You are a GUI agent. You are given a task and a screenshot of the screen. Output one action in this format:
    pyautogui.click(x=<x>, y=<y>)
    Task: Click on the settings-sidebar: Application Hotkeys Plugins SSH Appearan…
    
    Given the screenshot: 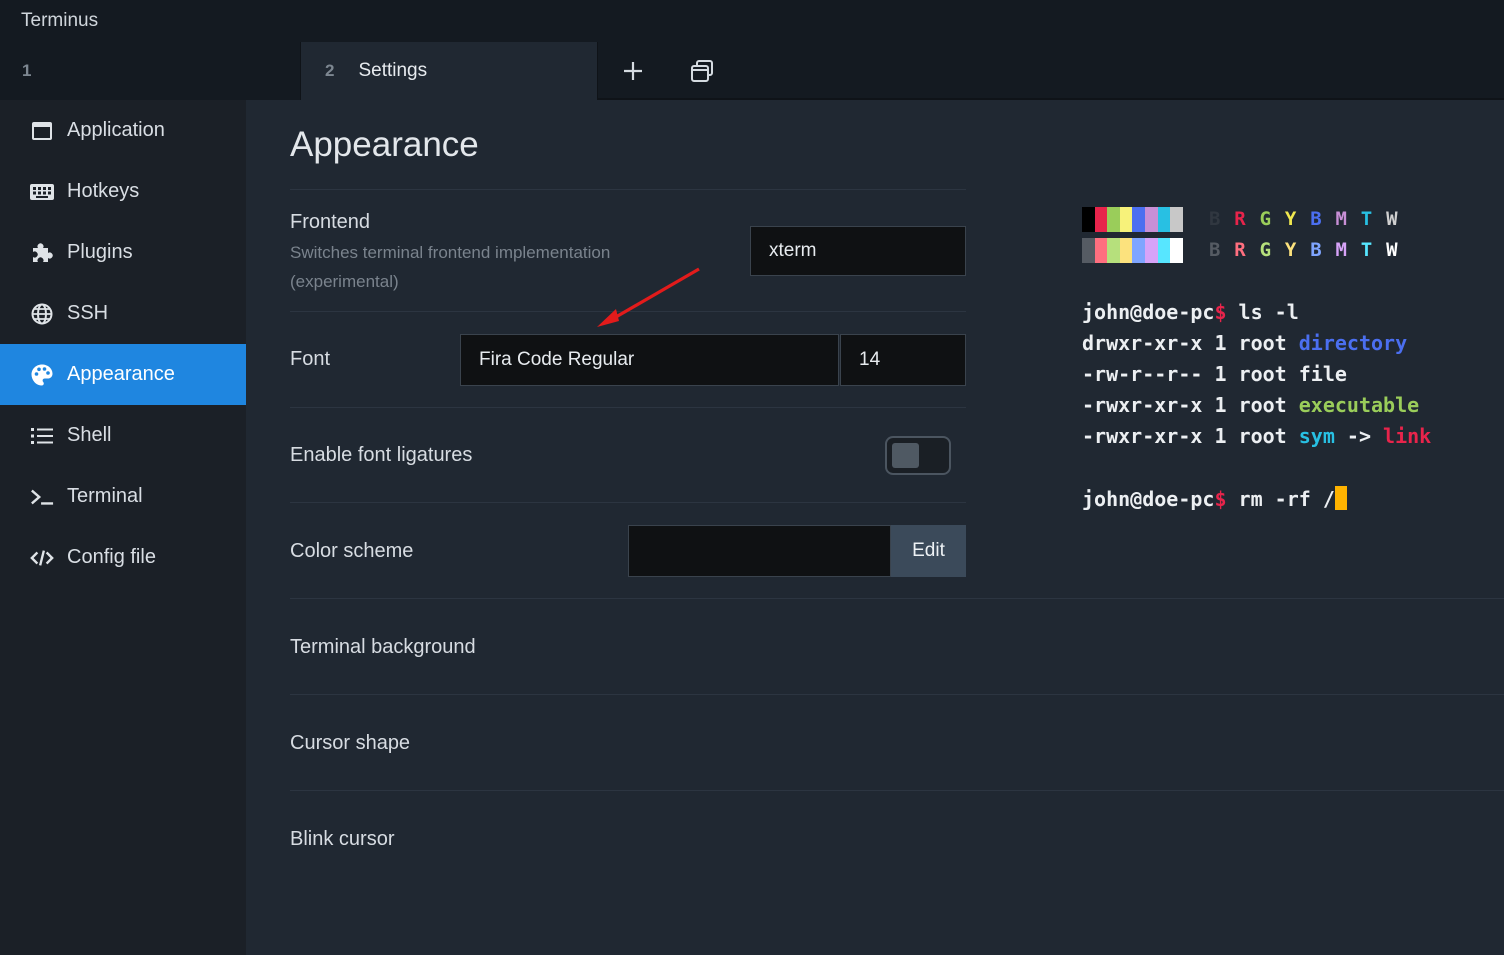 What is the action you would take?
    pyautogui.click(x=123, y=527)
    